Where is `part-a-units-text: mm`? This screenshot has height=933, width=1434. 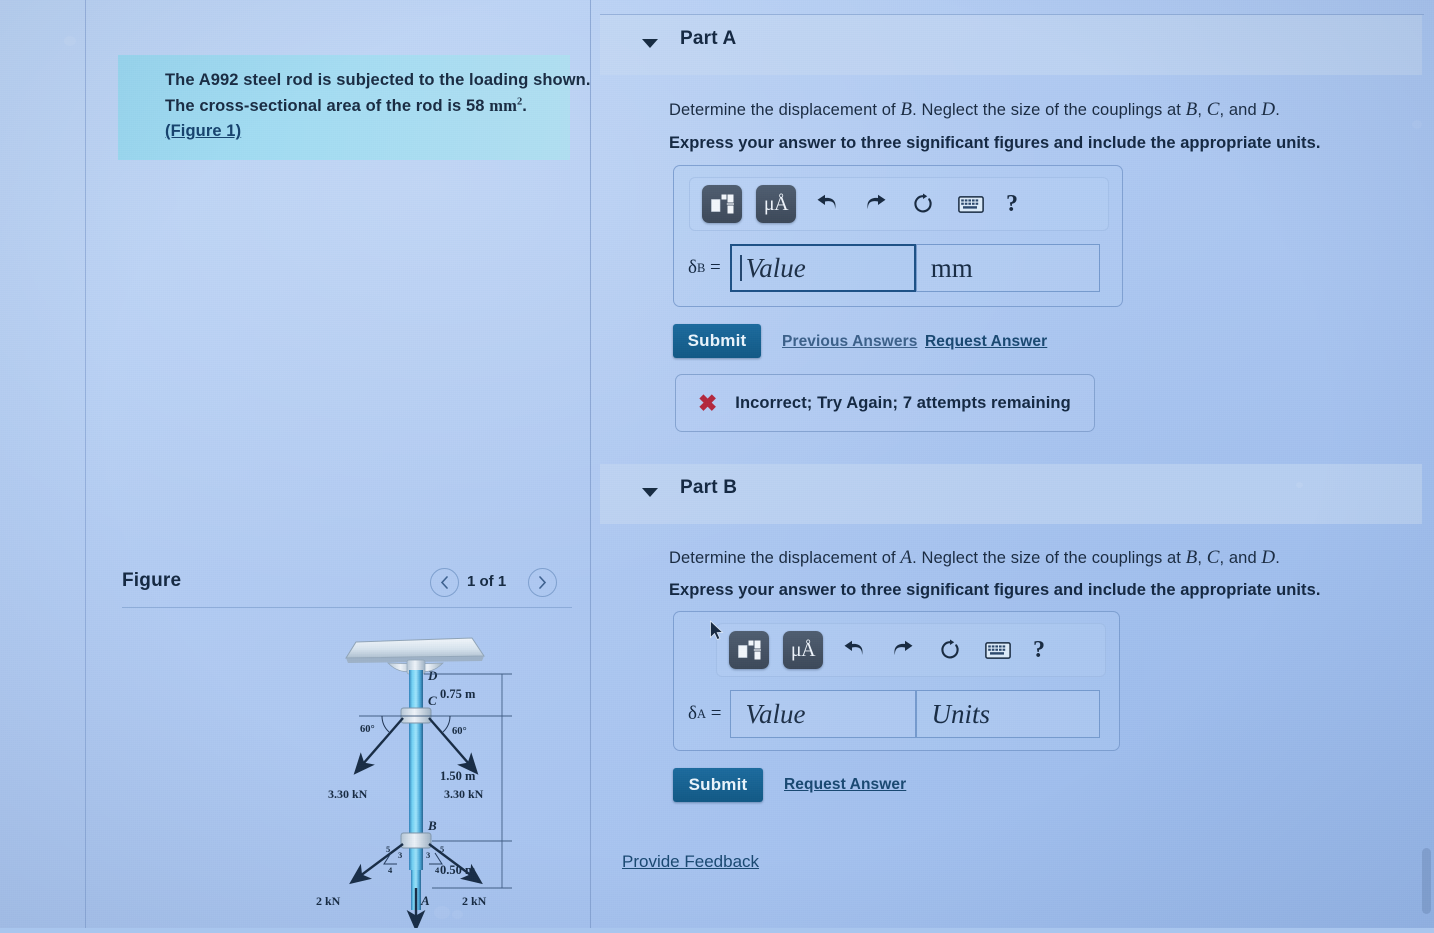
part-a-units-text: mm is located at coordinates (951, 267).